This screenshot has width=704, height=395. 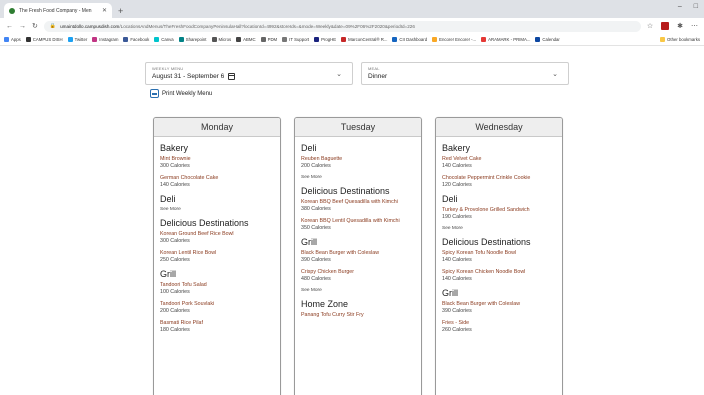 What do you see at coordinates (249, 73) in the screenshot?
I see `weekly-menu-select: WEEKLY MENU August 31 - September 6 ⌄` at bounding box center [249, 73].